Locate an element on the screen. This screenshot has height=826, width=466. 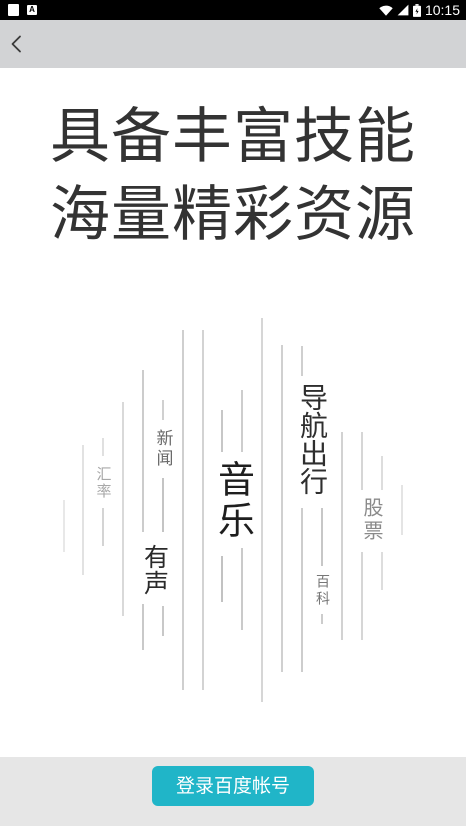
headline-line-1: 具备丰富技能 is located at coordinates (233, 137).